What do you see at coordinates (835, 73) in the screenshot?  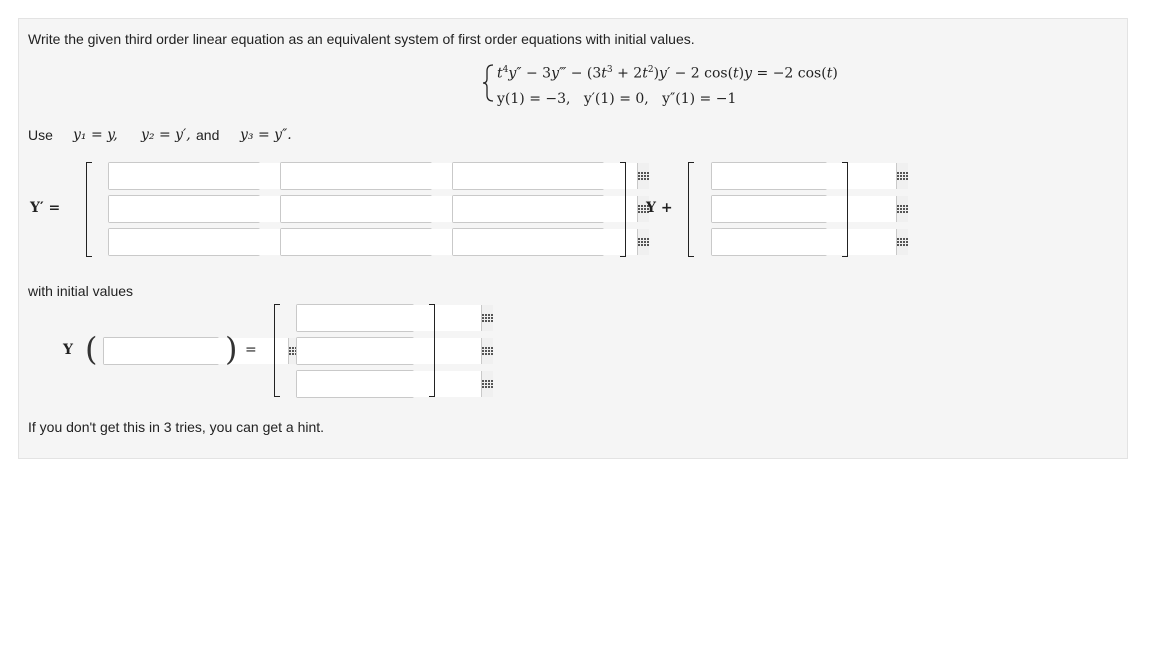 I see `eq-close3: )` at bounding box center [835, 73].